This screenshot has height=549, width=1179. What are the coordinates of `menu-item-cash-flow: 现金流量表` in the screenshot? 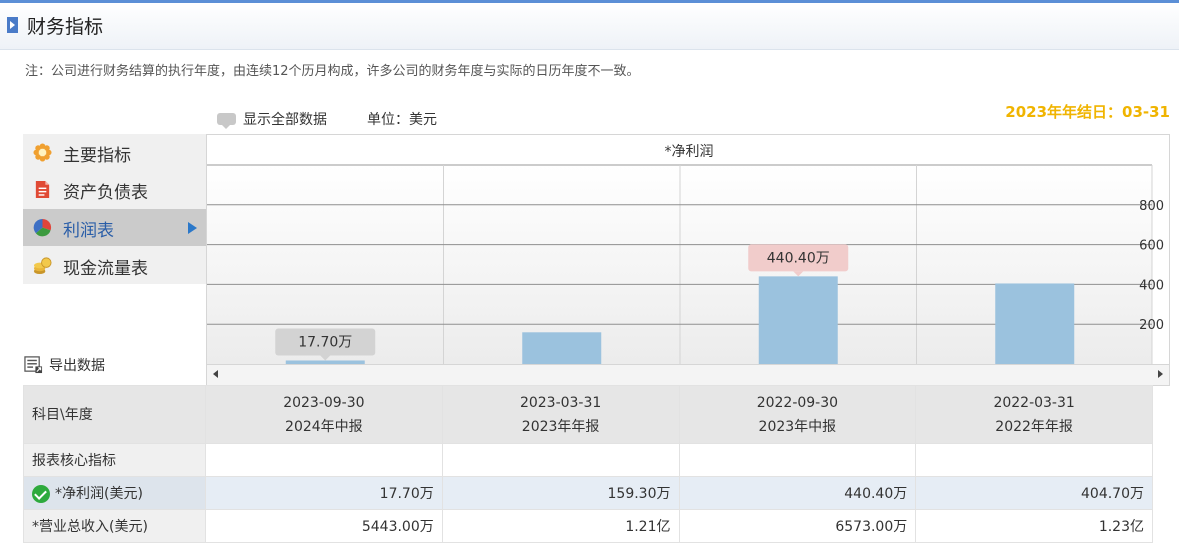 It's located at (114, 265).